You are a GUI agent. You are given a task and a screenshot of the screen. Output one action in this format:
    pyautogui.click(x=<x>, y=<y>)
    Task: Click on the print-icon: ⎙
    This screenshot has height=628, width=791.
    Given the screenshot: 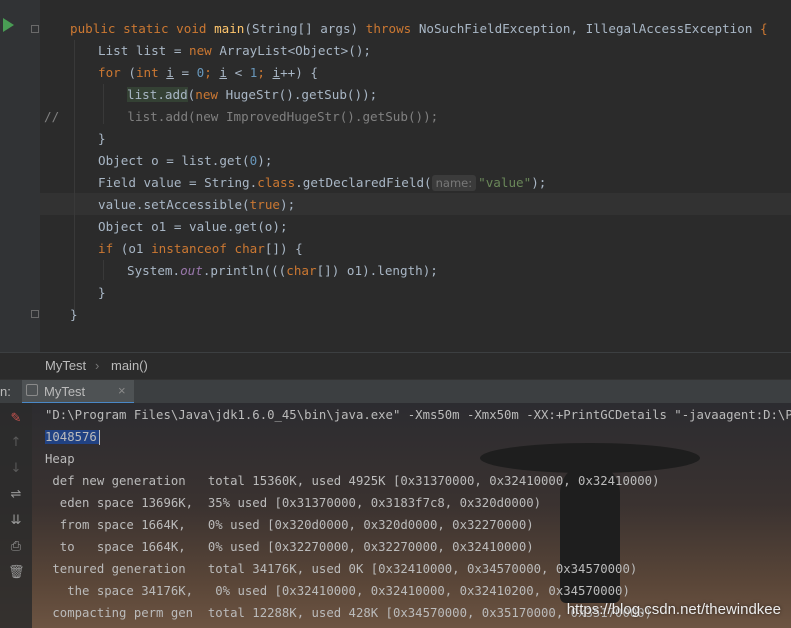 What is the action you would take?
    pyautogui.click(x=16, y=547)
    